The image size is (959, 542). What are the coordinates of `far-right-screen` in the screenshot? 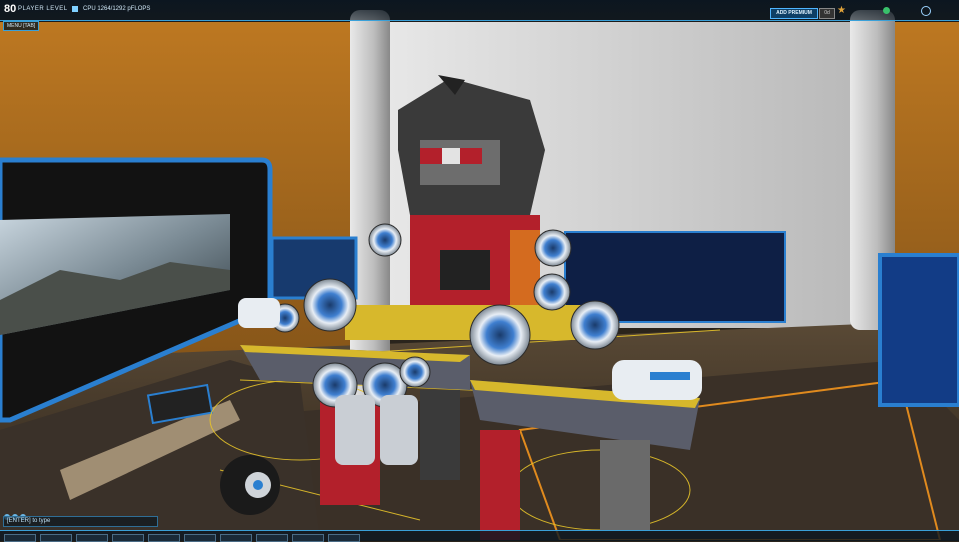 It's located at (918, 330).